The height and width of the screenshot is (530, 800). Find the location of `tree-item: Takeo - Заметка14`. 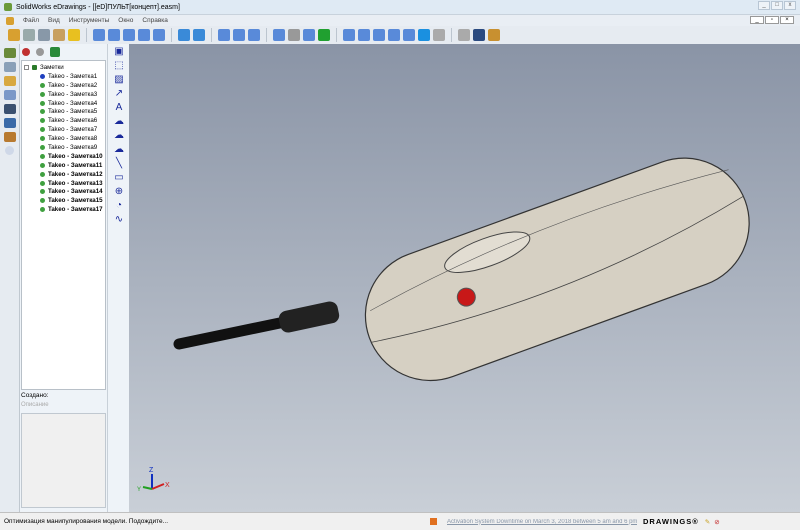

tree-item: Takeo - Заметка14 is located at coordinates (63, 191).